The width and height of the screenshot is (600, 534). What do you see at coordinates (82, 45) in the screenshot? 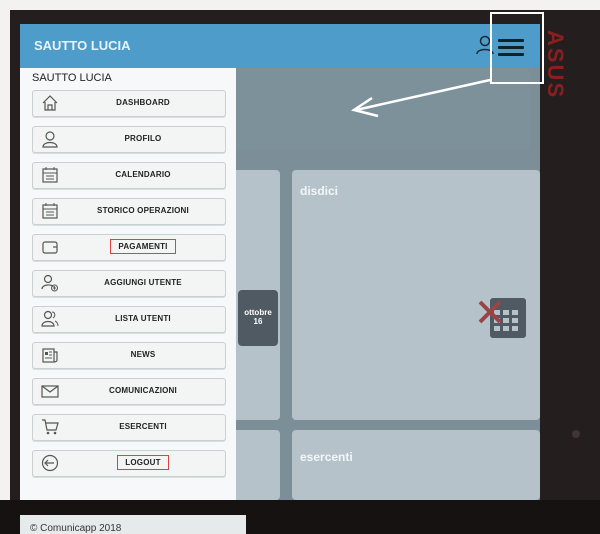
I see `app-title: SAUTTO LUCIA` at bounding box center [82, 45].